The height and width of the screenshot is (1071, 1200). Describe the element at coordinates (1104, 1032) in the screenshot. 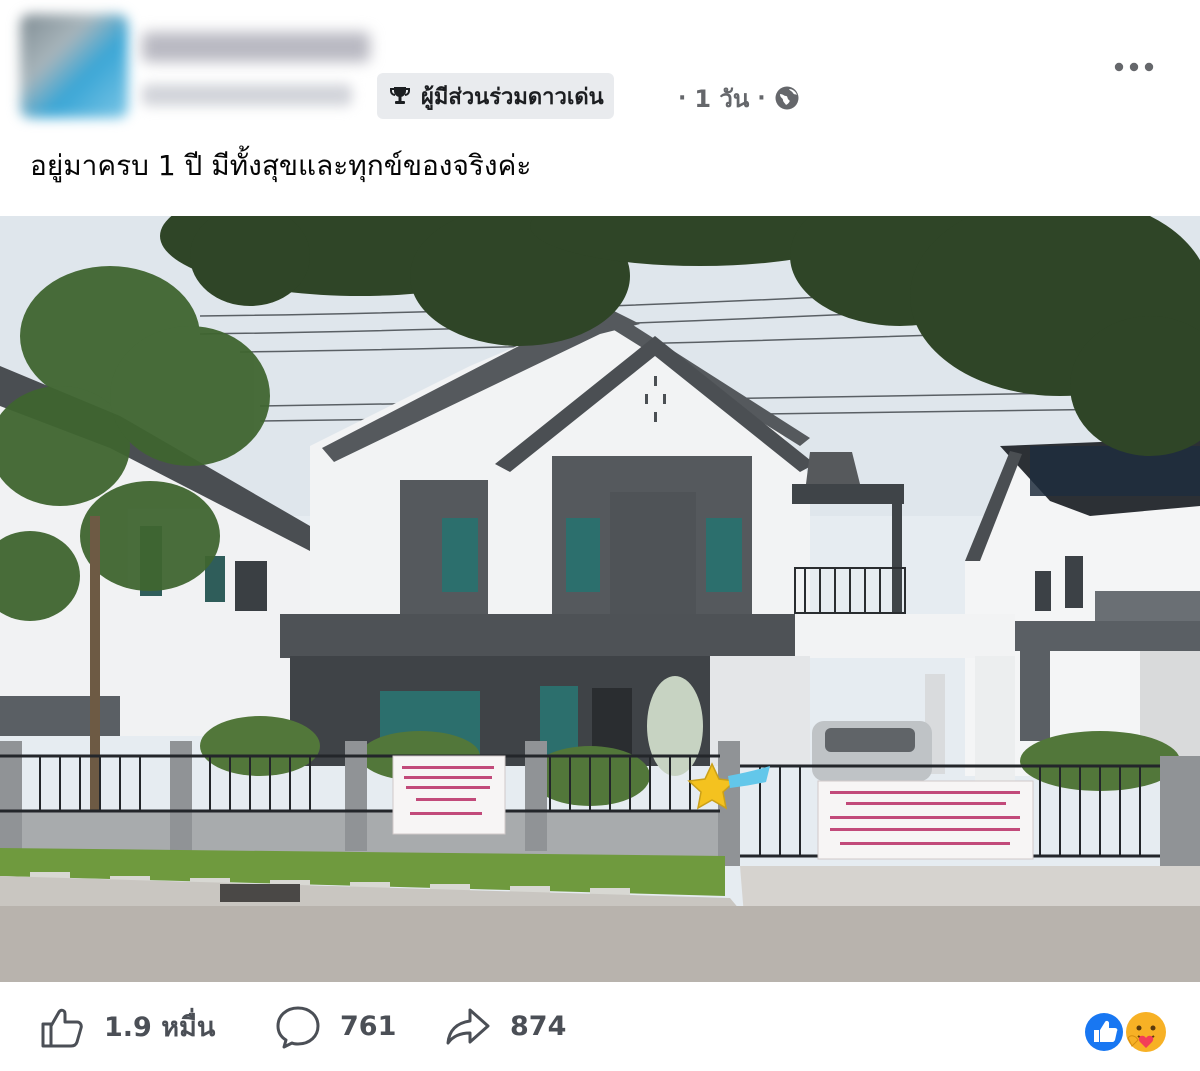

I see `like-reaction-icon` at that location.